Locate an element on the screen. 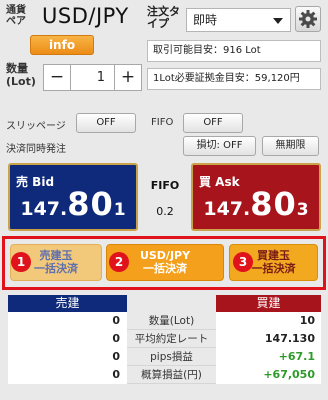 The width and height of the screenshot is (328, 400). fifo-label: FIFO is located at coordinates (162, 122).